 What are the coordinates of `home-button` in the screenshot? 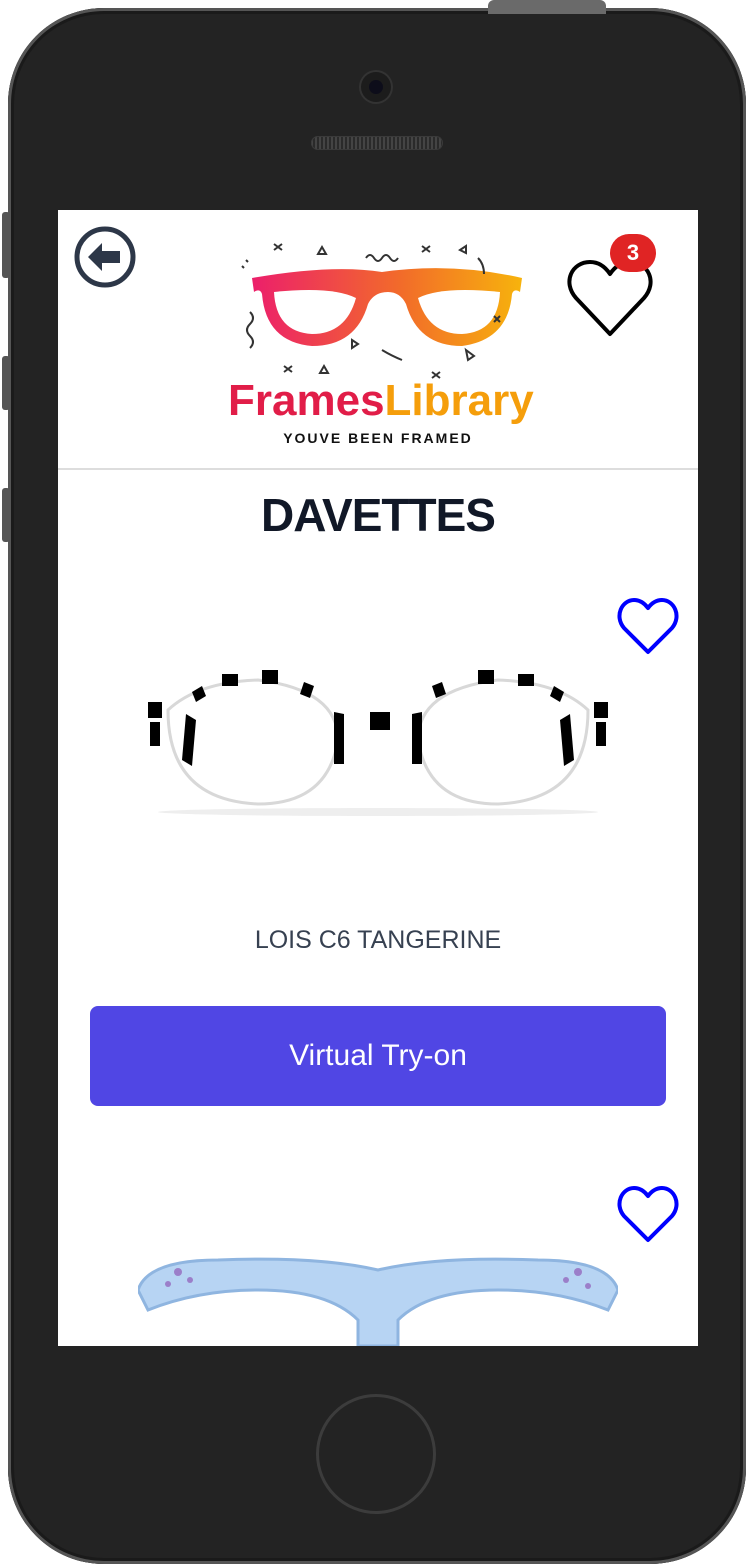 It's located at (376, 1454).